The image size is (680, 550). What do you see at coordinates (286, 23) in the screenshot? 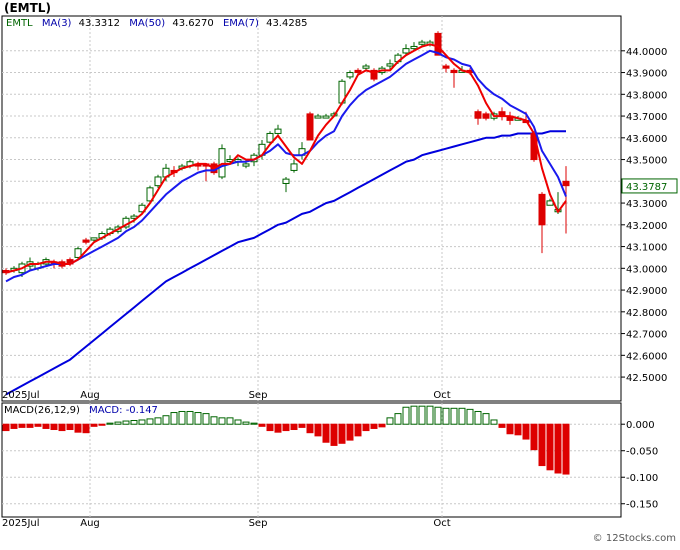
I see `legend-ema7-value: 43.4285` at bounding box center [286, 23].